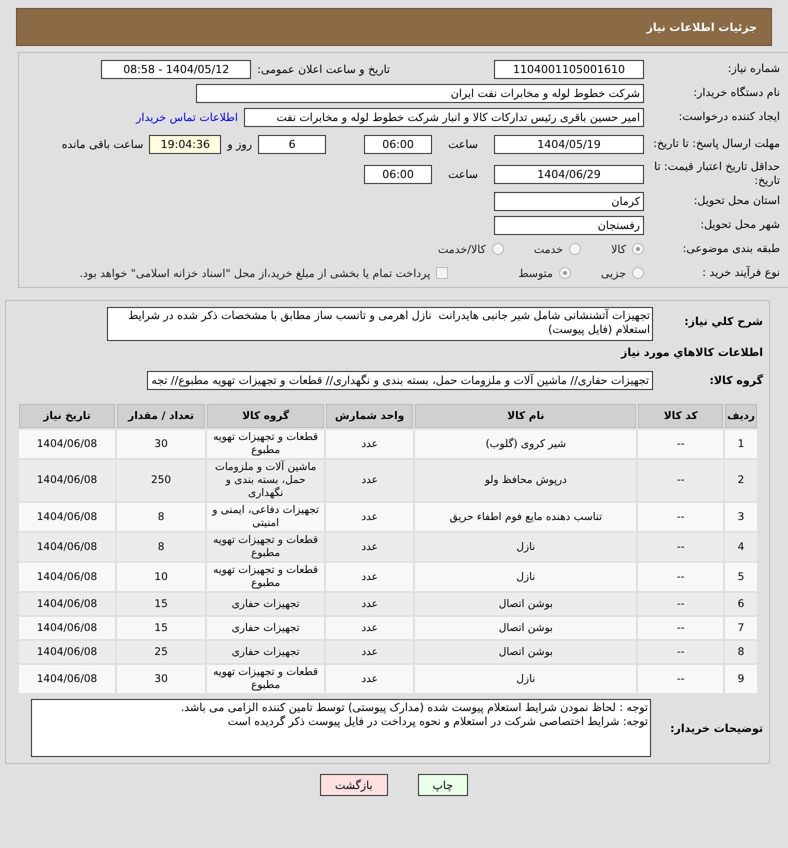 This screenshot has width=788, height=848. I want to click on countdown-field: 19:04:36, so click(185, 144).